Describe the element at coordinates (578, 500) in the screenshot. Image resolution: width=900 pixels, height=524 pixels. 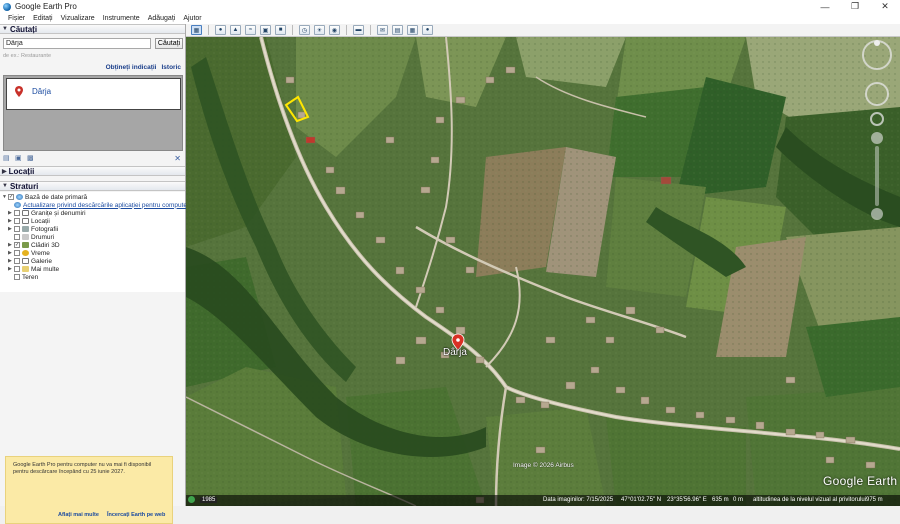
I see `imagery-date: Data imaginilor: 7/15/2025` at that location.